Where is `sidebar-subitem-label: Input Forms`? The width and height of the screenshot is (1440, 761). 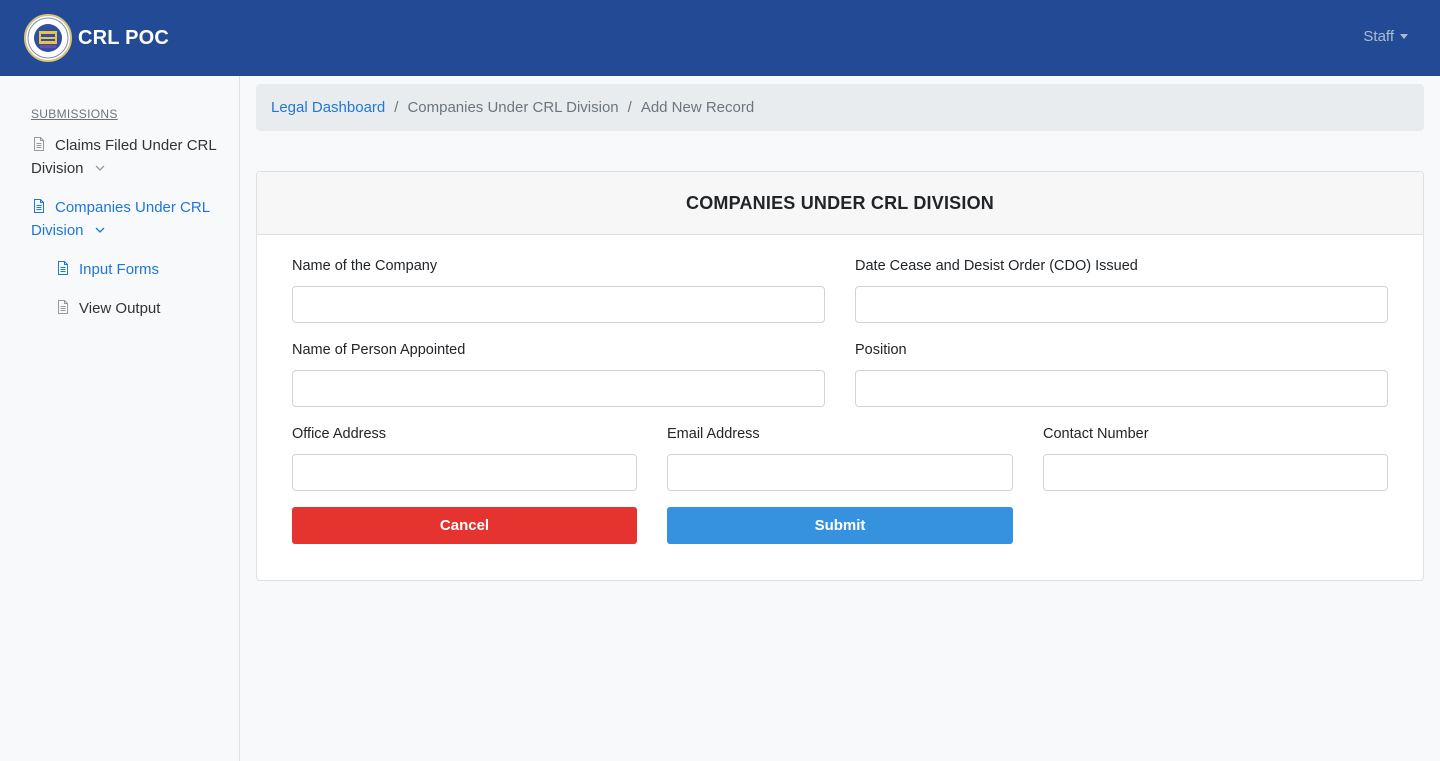
sidebar-subitem-label: Input Forms is located at coordinates (119, 269).